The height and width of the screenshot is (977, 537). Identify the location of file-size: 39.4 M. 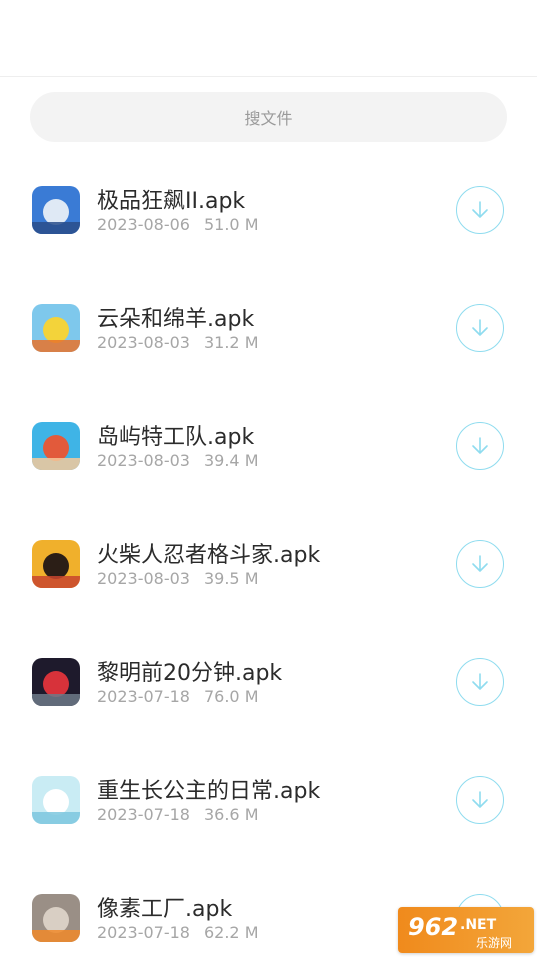
(231, 460).